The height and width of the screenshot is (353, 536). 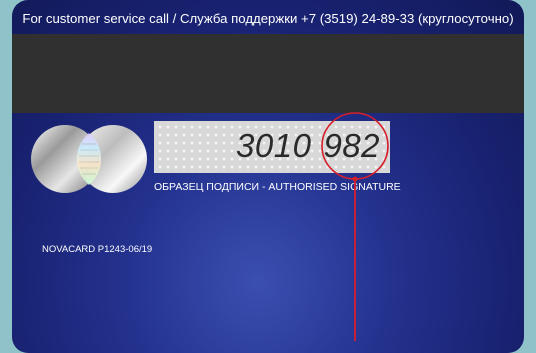 What do you see at coordinates (89, 159) in the screenshot?
I see `hologram-icon` at bounding box center [89, 159].